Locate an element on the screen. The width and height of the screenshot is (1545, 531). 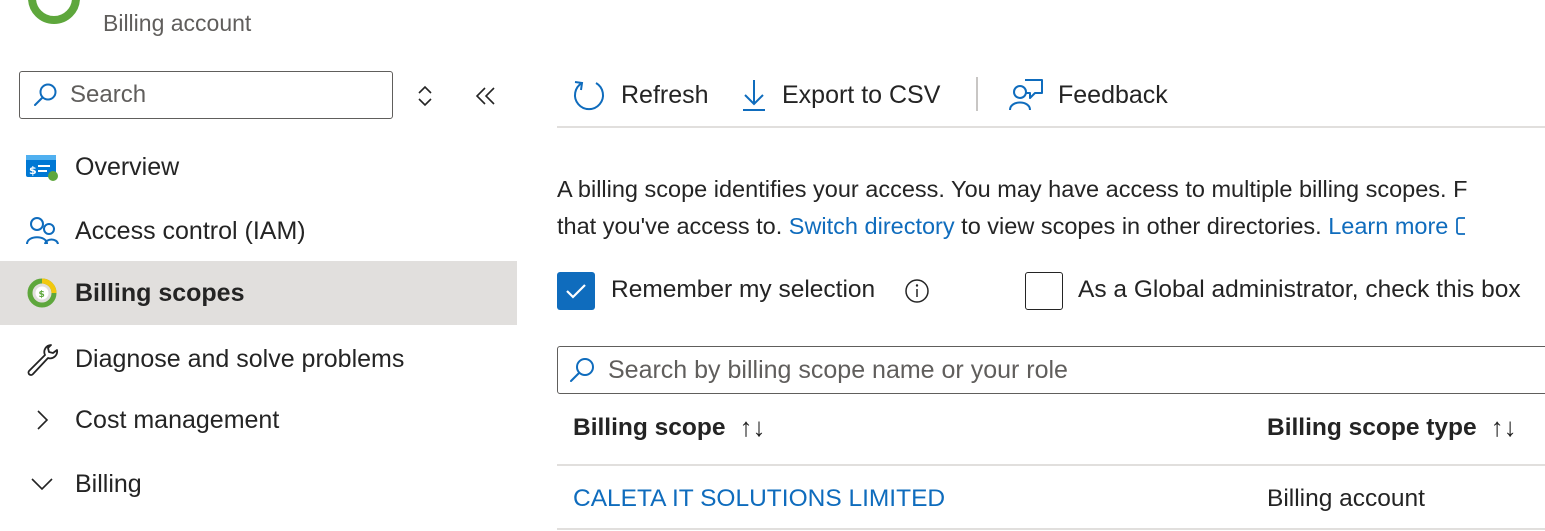
refresh-button: Refresh is located at coordinates (640, 95).